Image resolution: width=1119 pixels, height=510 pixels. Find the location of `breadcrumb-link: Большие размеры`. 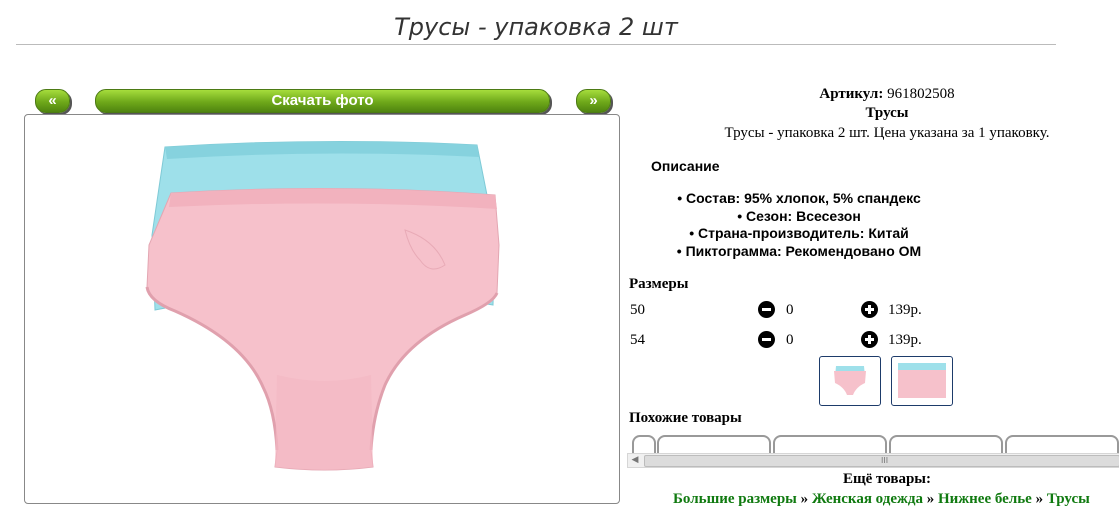

breadcrumb-link: Большие размеры is located at coordinates (735, 499).